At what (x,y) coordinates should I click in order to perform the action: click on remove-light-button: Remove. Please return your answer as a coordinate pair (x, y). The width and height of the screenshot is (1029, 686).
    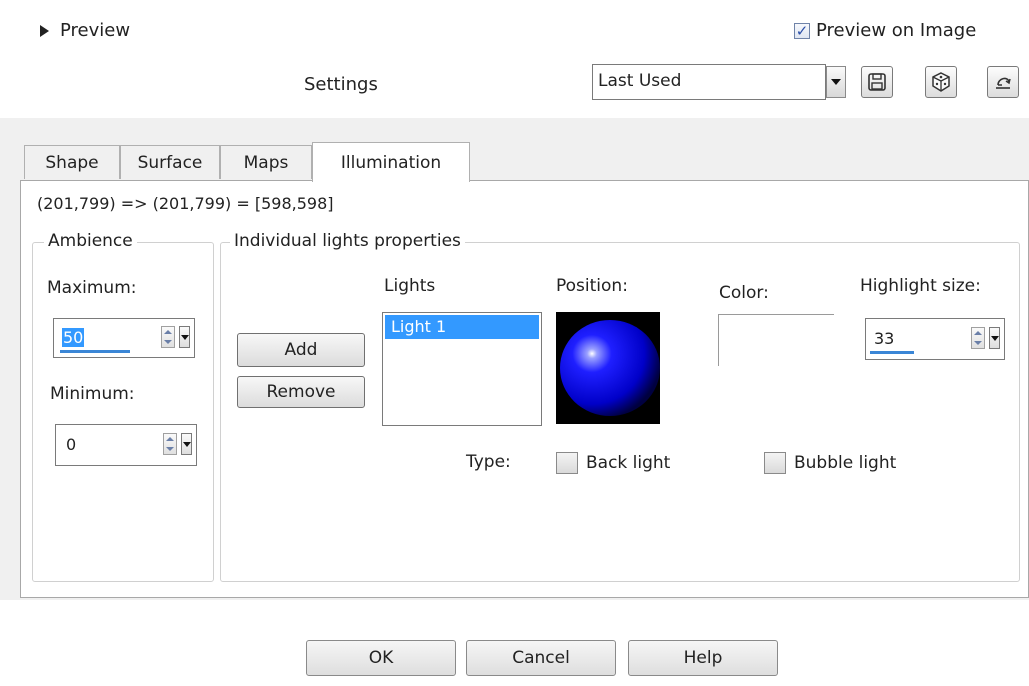
    Looking at the image, I should click on (301, 392).